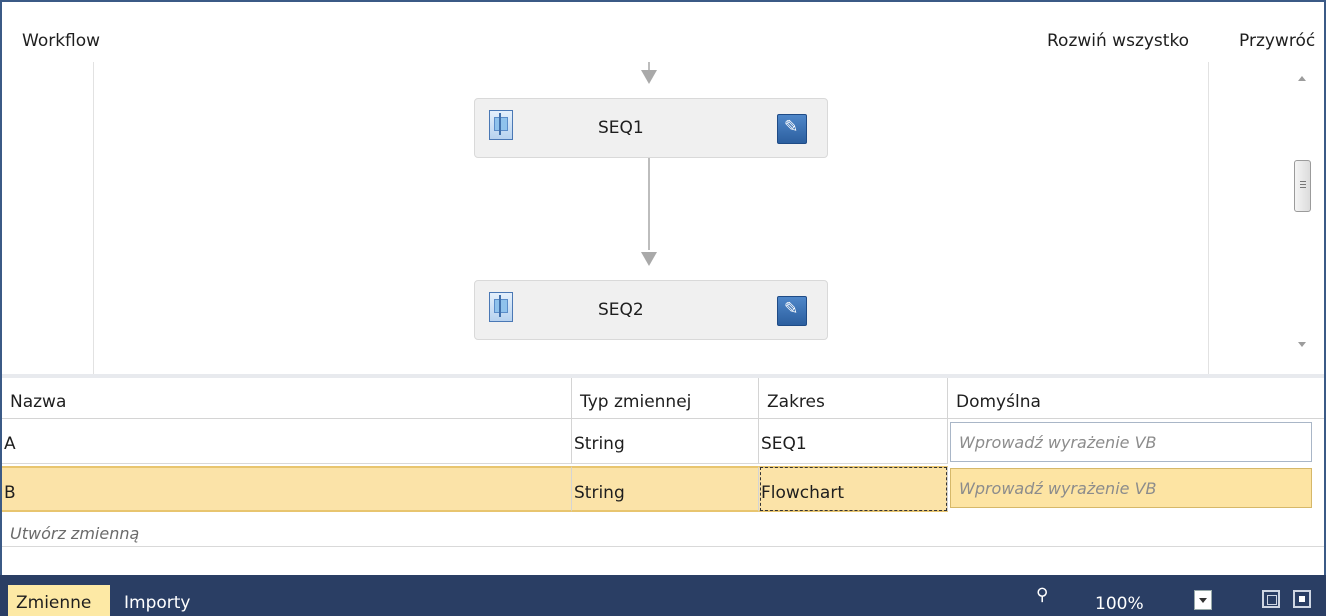 Image resolution: width=1326 pixels, height=616 pixels. Describe the element at coordinates (663, 546) in the screenshot. I see `grid-divider` at that location.